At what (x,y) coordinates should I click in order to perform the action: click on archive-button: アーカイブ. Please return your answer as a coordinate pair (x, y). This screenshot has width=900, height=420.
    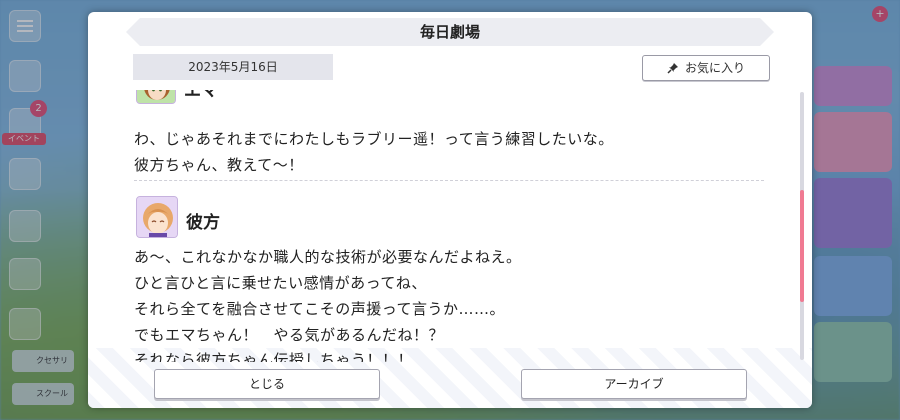
    Looking at the image, I should click on (634, 384).